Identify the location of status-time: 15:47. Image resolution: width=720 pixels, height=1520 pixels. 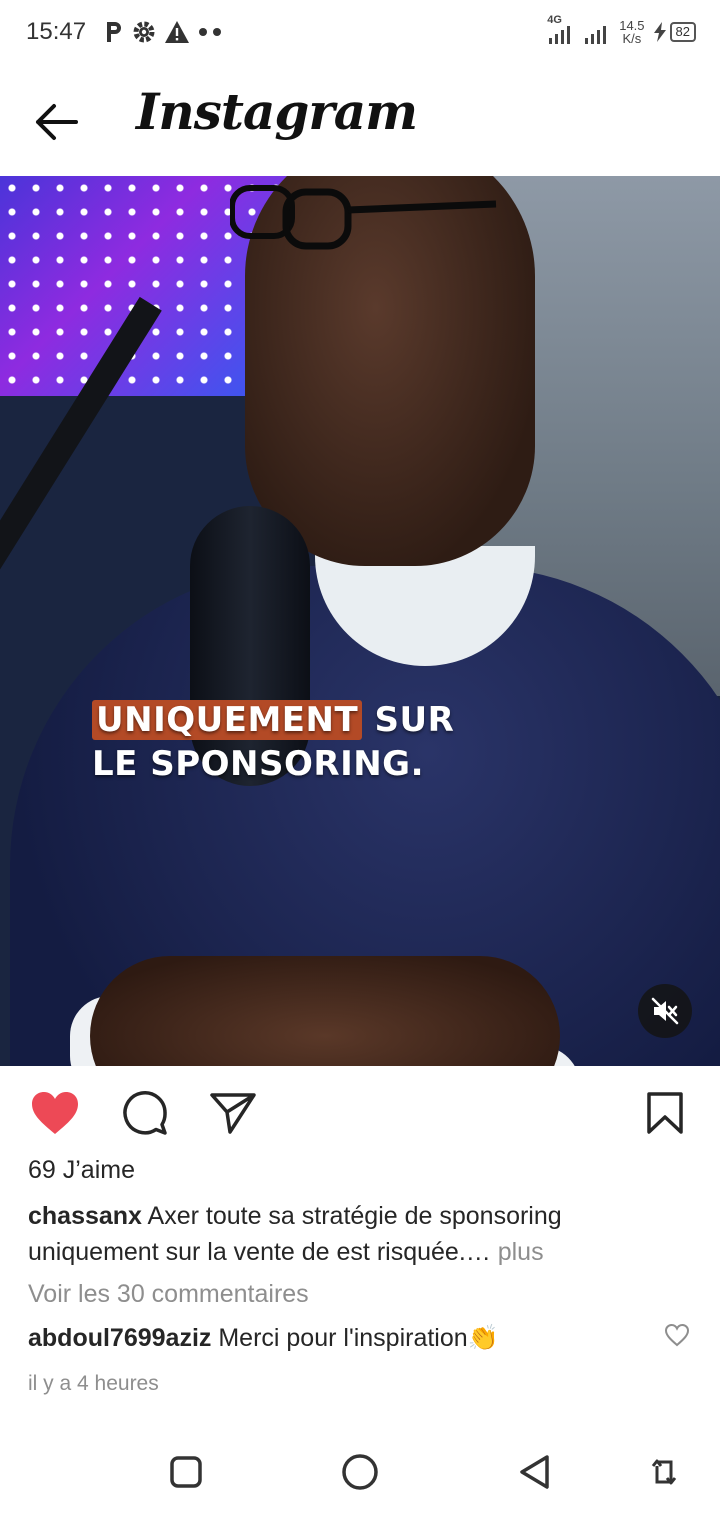
(56, 31).